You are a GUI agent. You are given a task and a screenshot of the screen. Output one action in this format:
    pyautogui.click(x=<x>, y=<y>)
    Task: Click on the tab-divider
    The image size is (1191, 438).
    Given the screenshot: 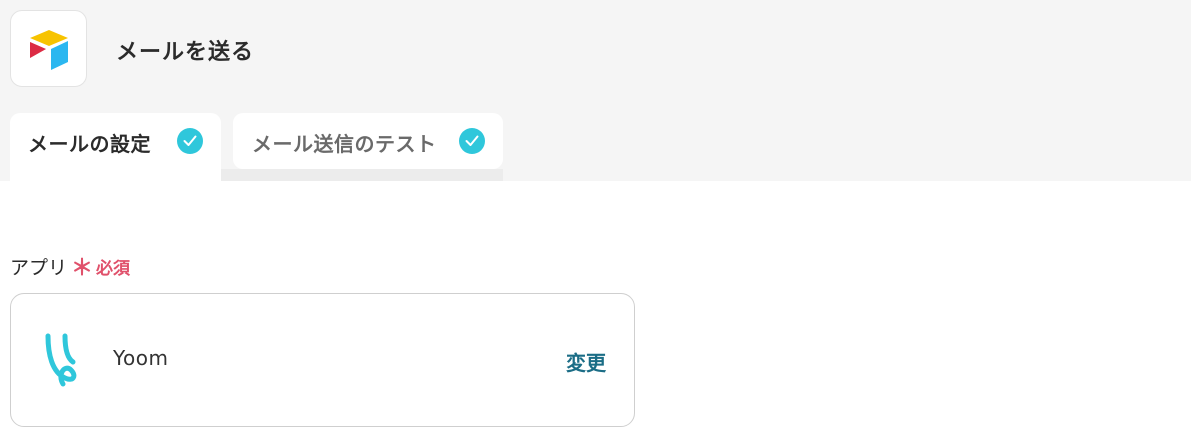 What is the action you would take?
    pyautogui.click(x=362, y=175)
    